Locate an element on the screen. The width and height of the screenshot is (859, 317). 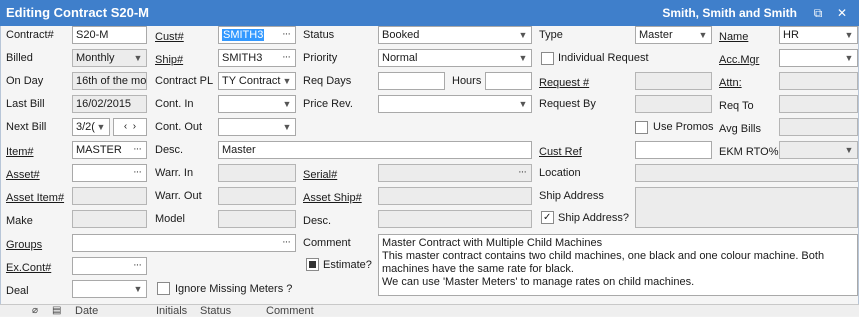
item-number-field: MASTER ··· is located at coordinates (109, 150).